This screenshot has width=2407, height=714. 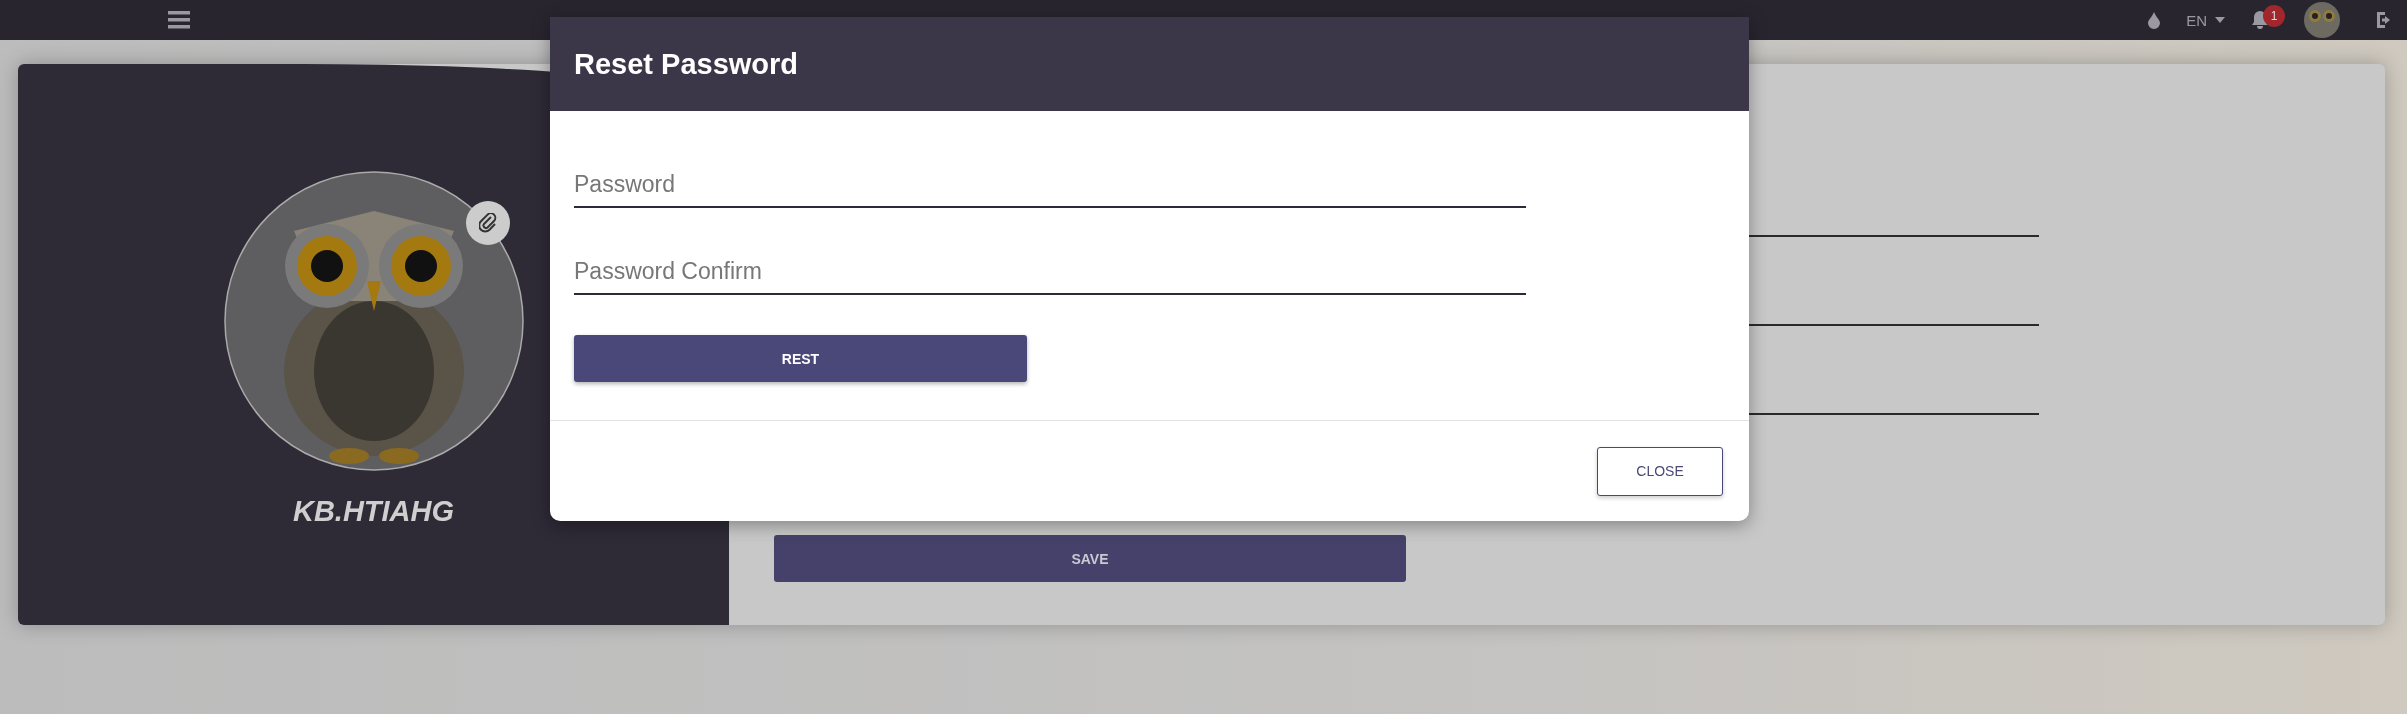 I want to click on menu-icon, so click(x=179, y=20).